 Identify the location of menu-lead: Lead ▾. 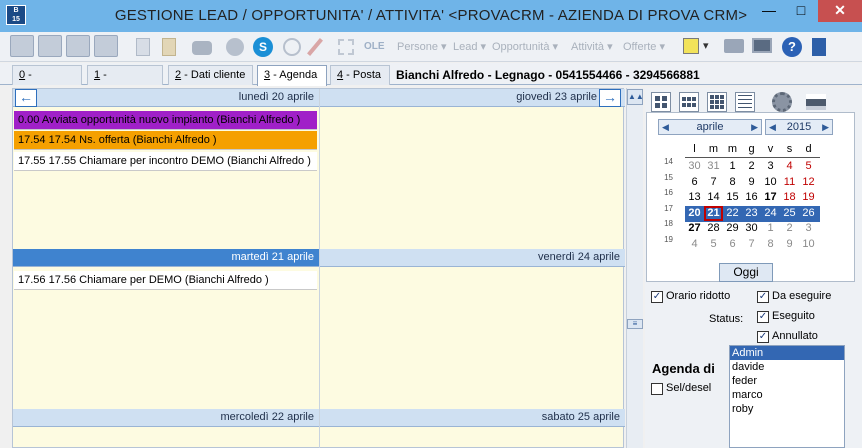
(469, 46).